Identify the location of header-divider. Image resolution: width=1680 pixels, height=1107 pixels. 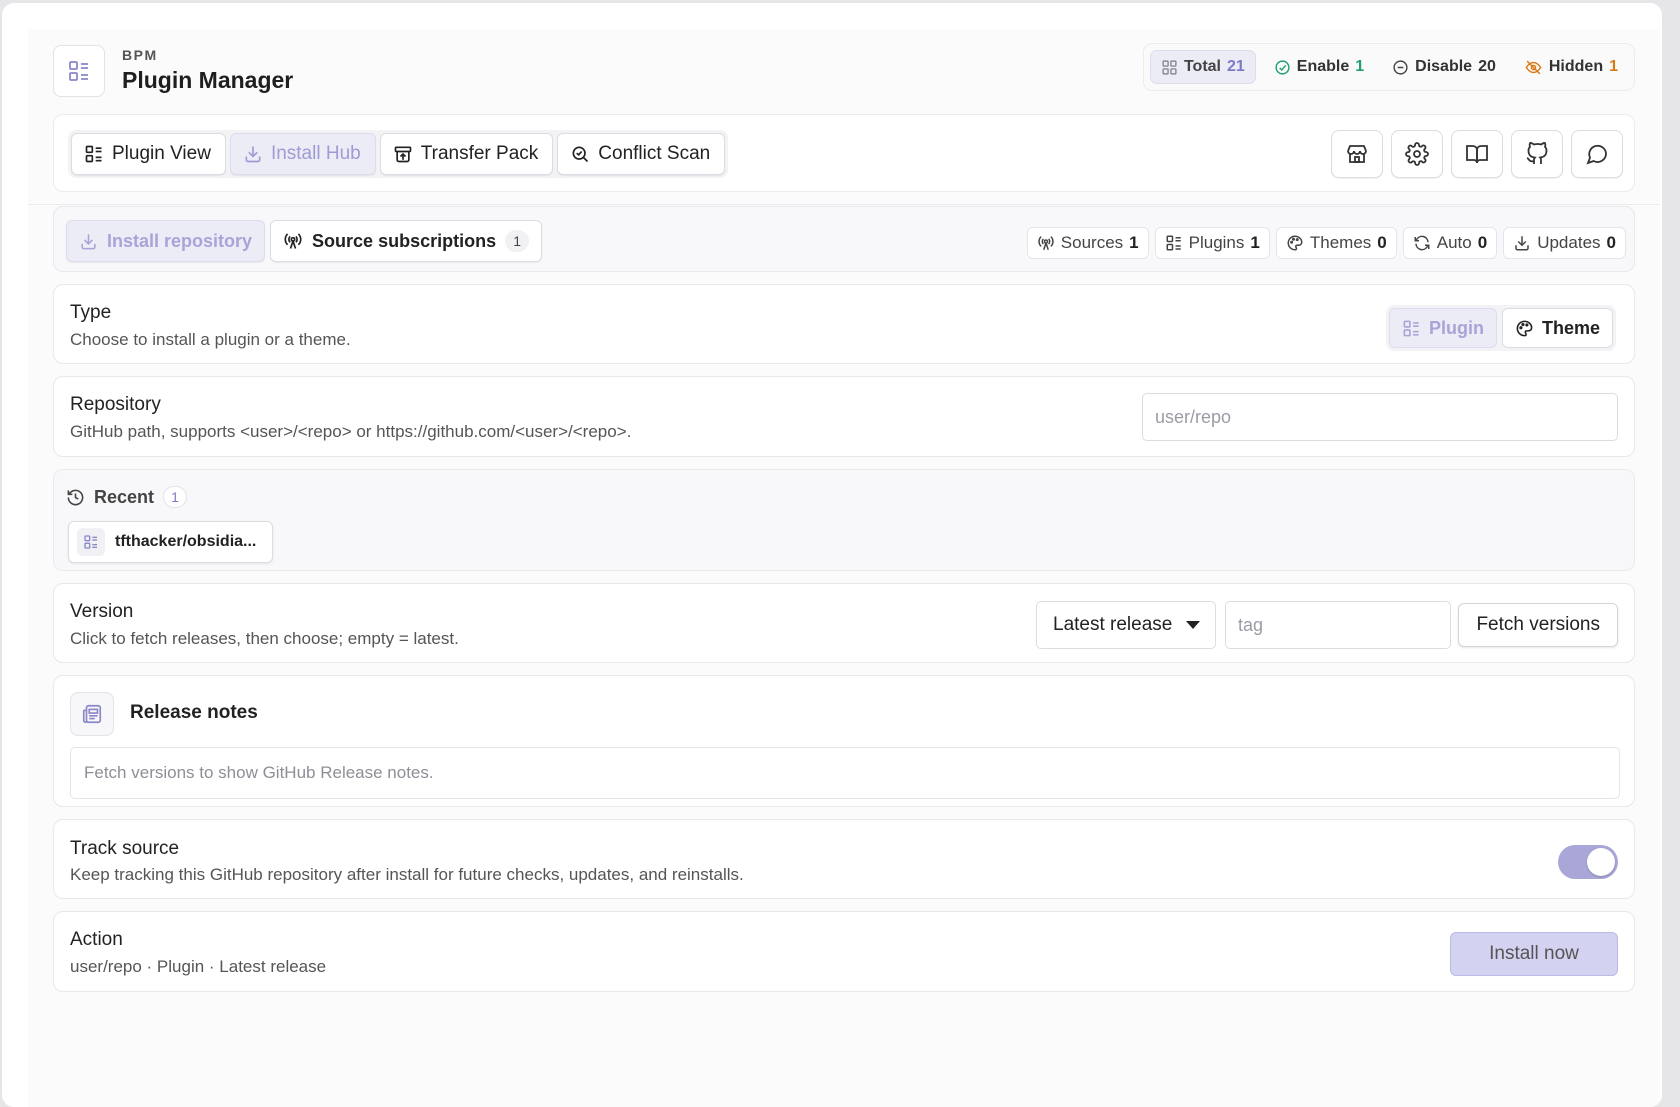
(844, 204).